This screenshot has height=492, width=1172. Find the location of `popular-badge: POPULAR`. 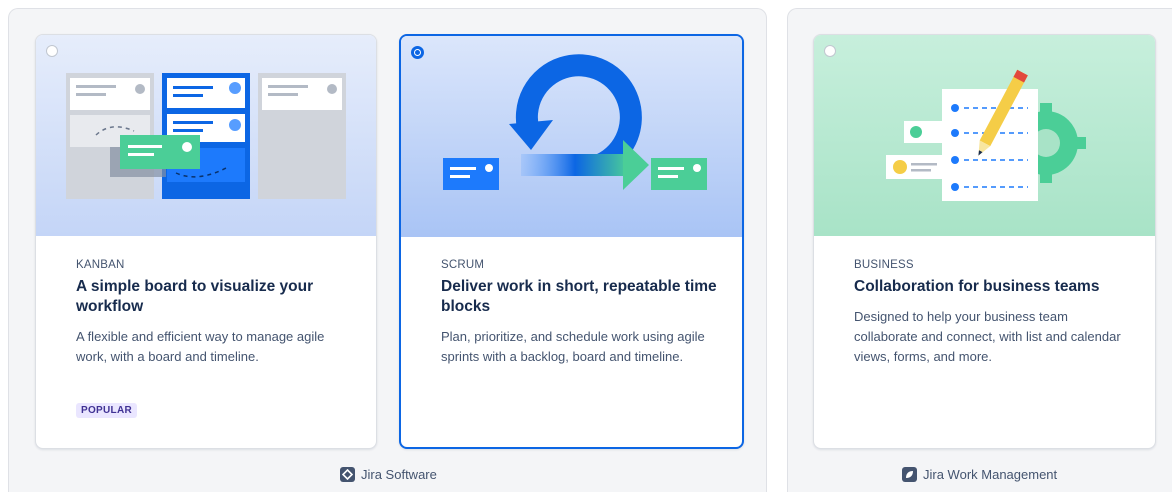

popular-badge: POPULAR is located at coordinates (106, 410).